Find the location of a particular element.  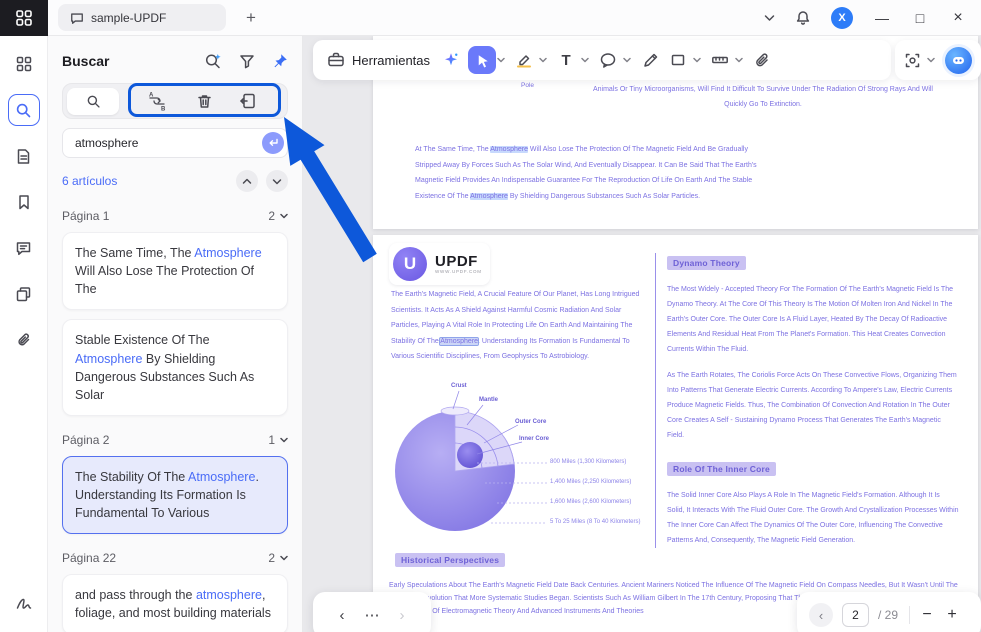

group-count: 2 is located at coordinates (271, 558).